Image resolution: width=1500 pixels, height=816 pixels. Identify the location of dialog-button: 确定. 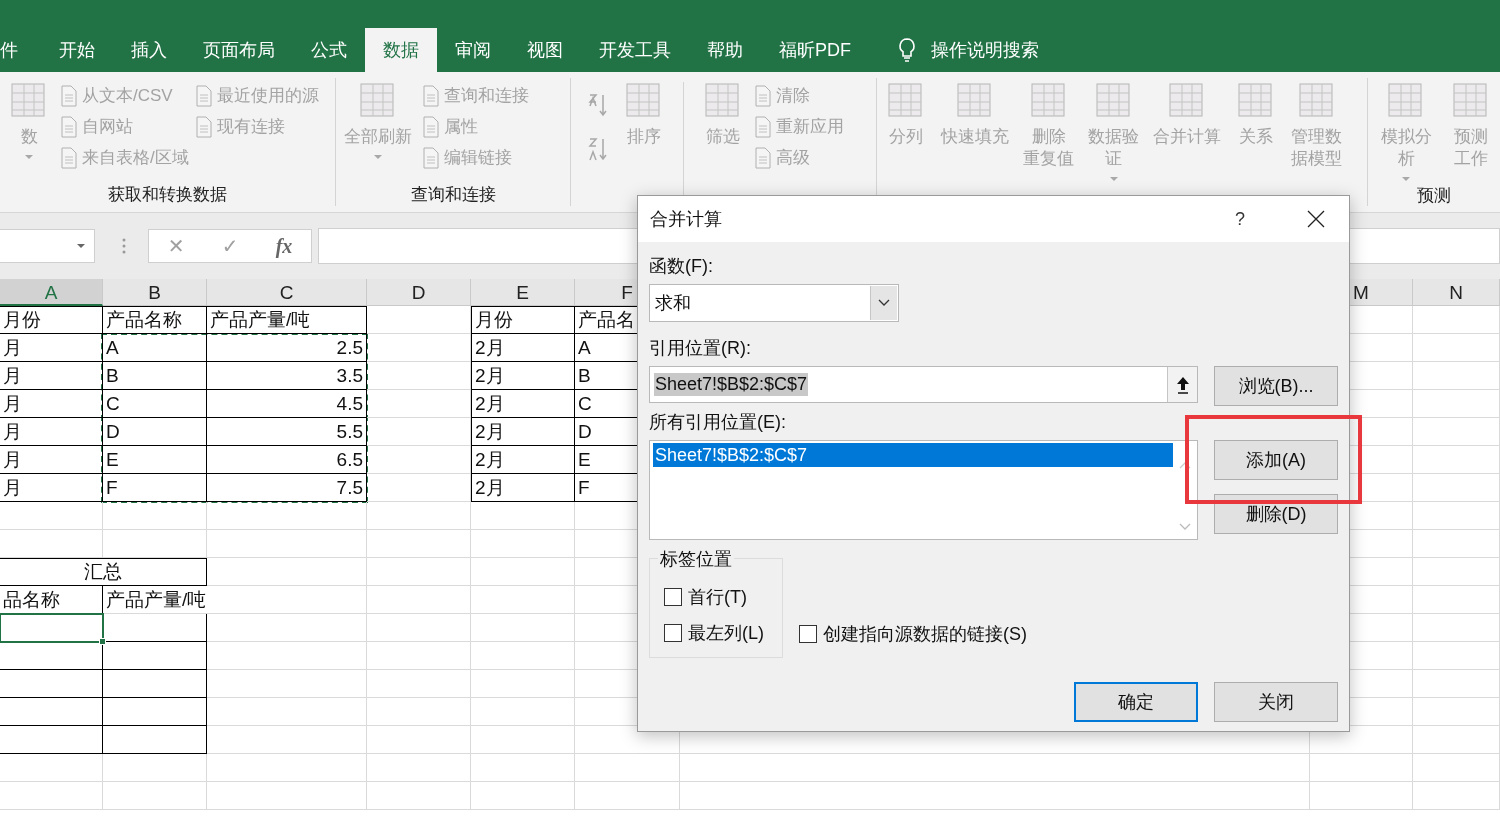
(1136, 702).